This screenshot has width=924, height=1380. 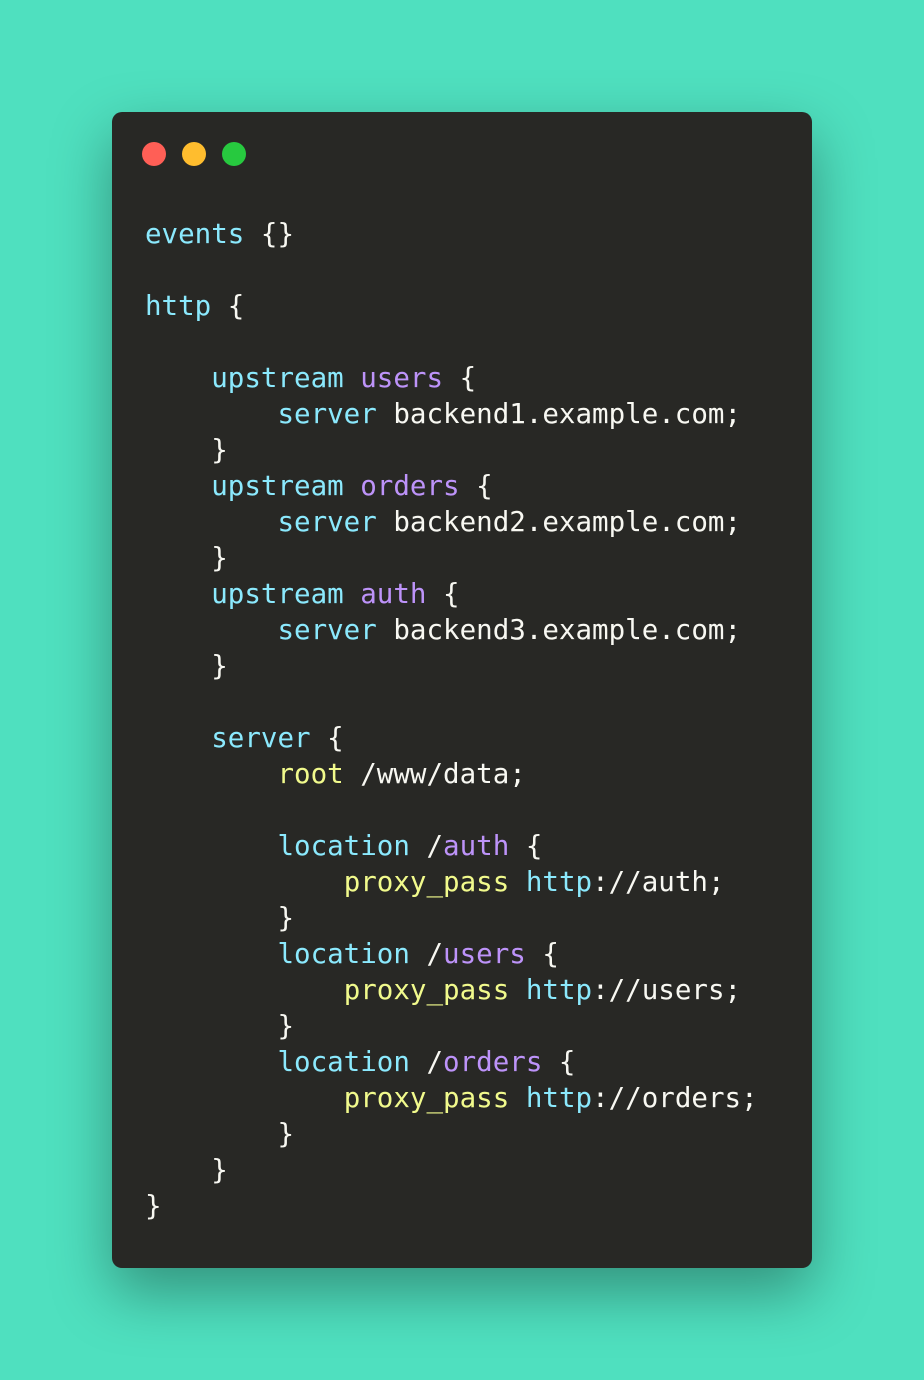 I want to click on code-token: events, so click(x=195, y=234).